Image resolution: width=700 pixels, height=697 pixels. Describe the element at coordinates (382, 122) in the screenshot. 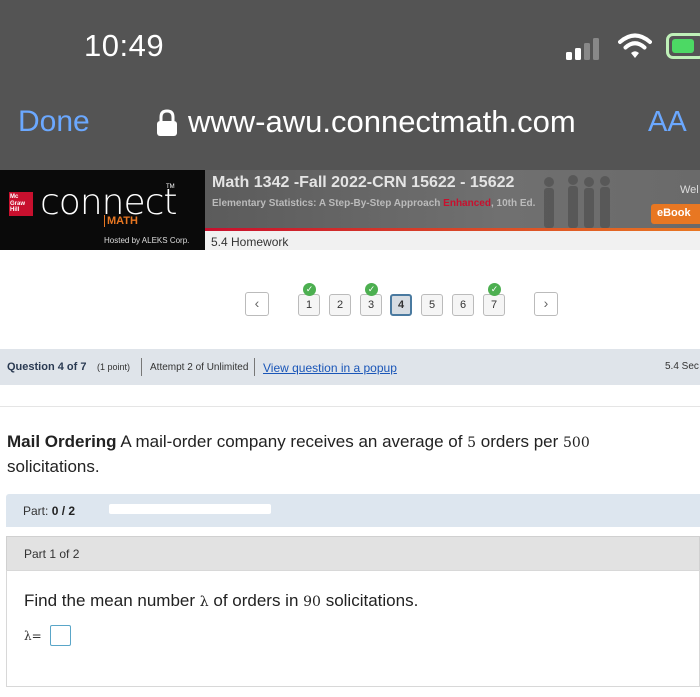

I see `url-address: www-awu.connectmath.com` at that location.